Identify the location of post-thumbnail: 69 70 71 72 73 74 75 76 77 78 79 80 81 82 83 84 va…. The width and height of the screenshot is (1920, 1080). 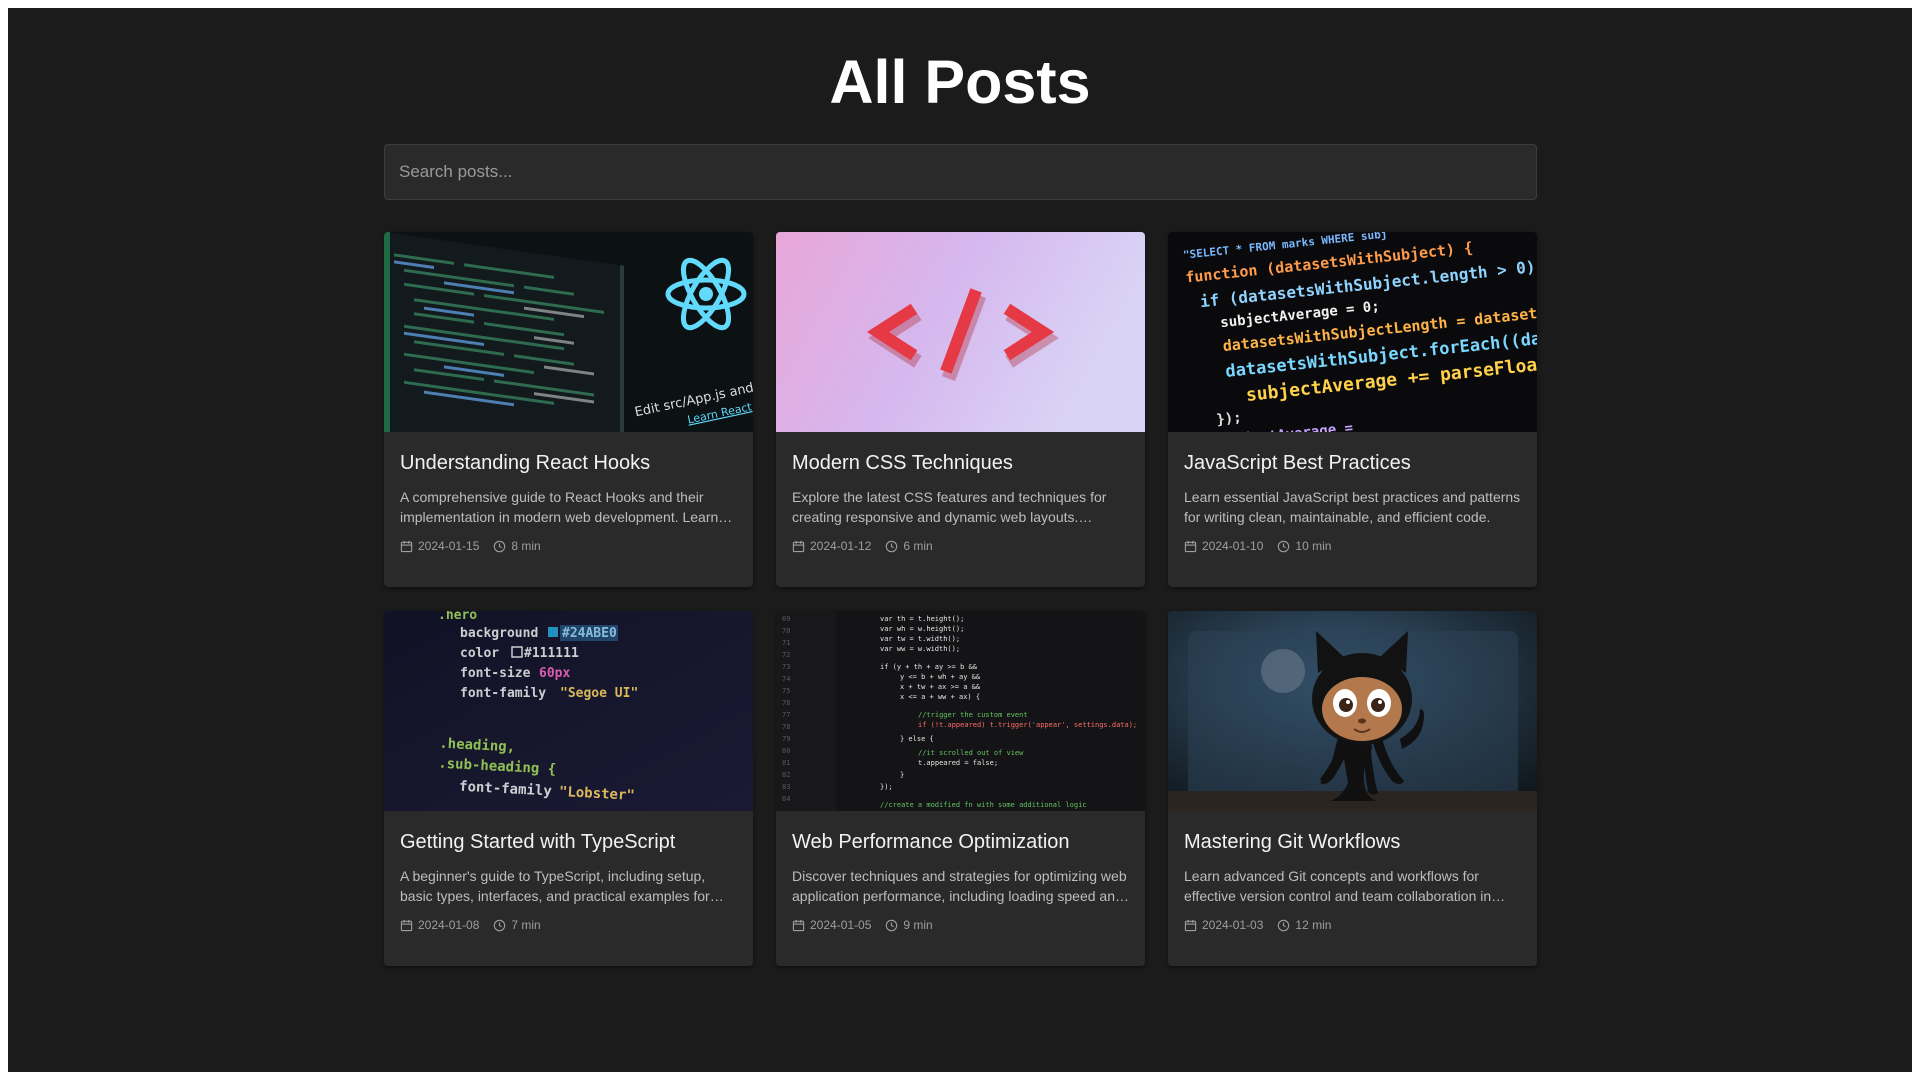
(960, 711).